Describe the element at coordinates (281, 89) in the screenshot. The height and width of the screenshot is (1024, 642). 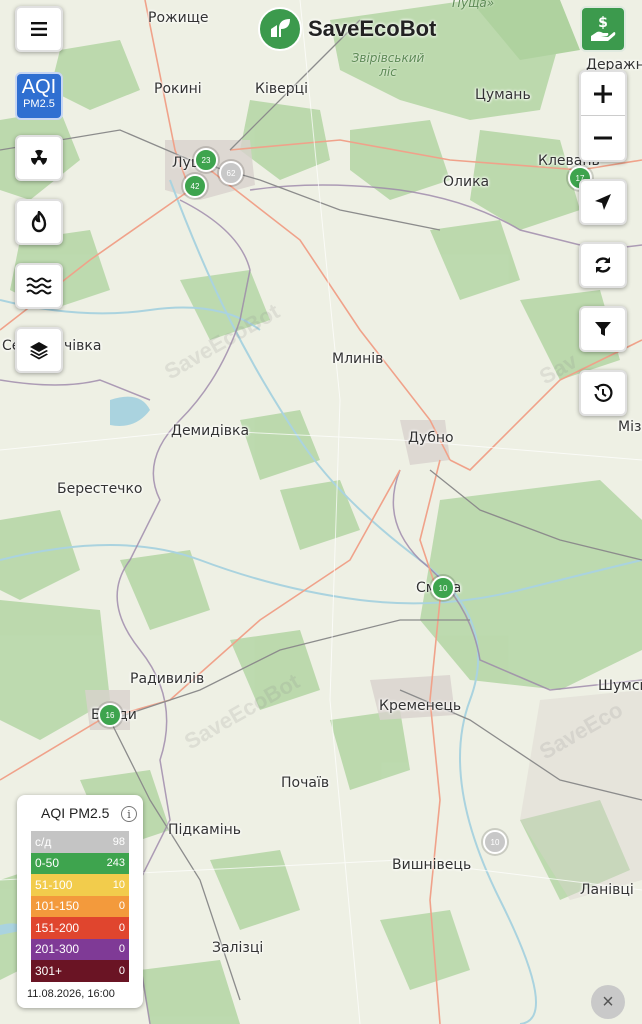
I see `place-label: Ківерці` at that location.